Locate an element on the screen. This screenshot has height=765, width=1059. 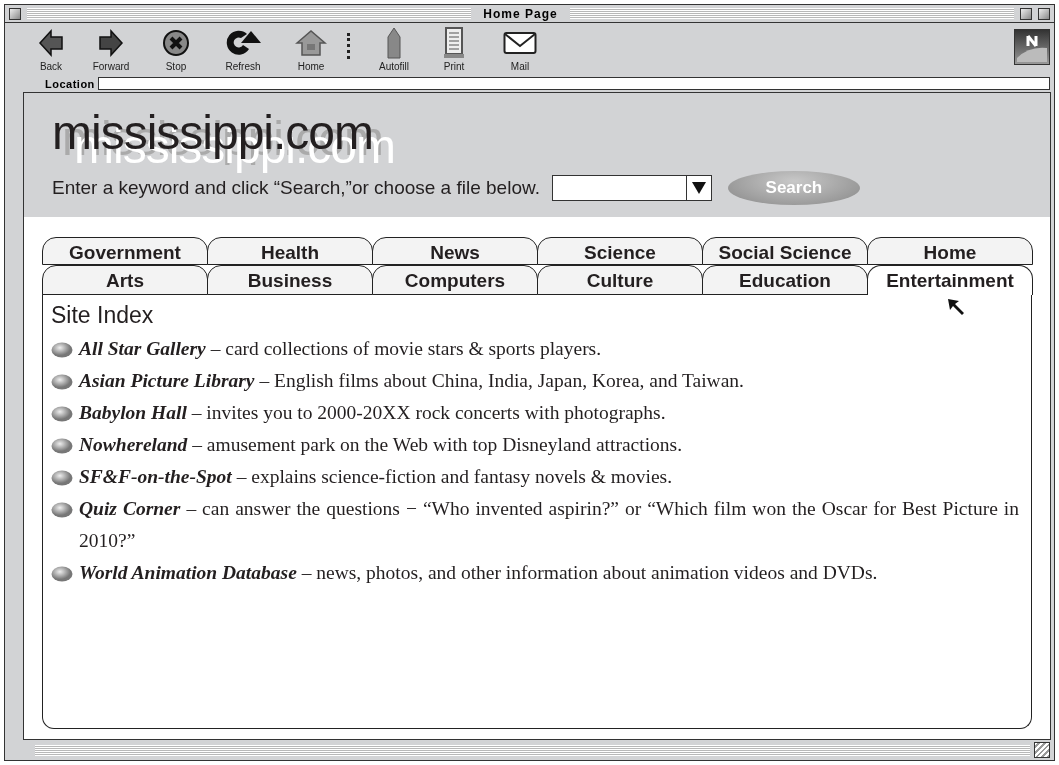
autofill-button: Autofill is located at coordinates (394, 49).